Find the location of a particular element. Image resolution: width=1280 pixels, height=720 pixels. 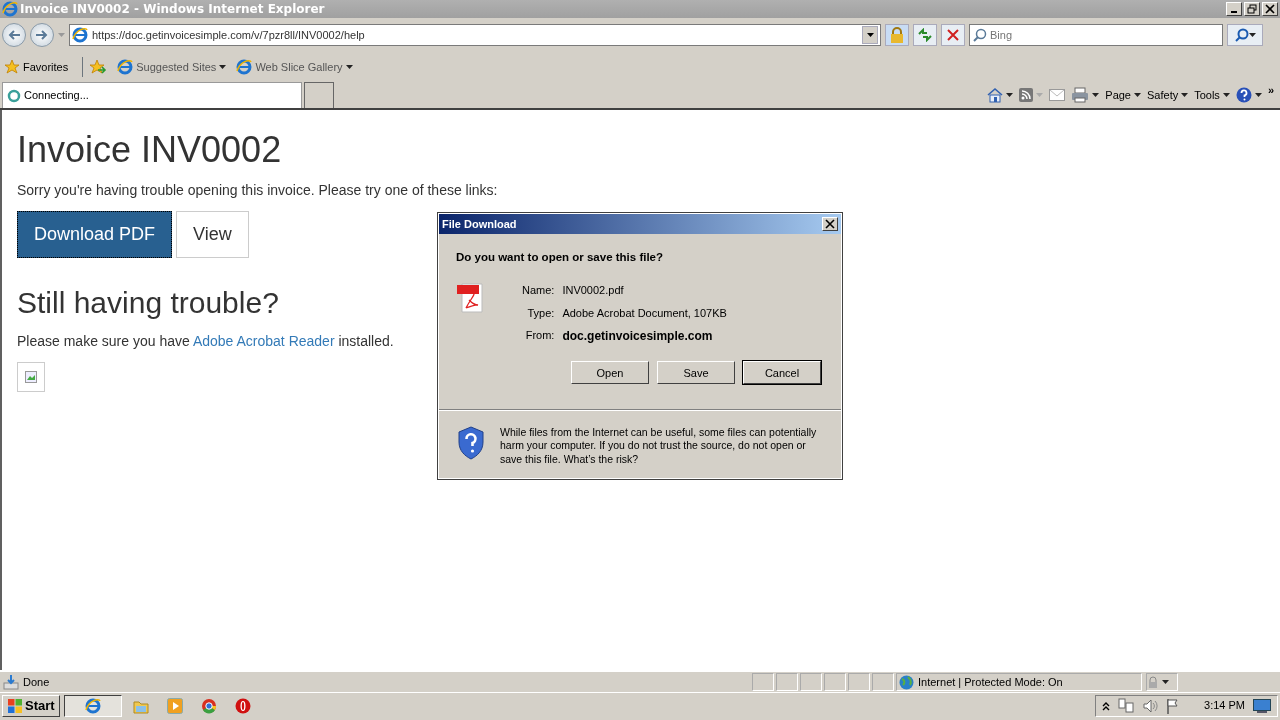

menu-button: Safety is located at coordinates (1168, 95).